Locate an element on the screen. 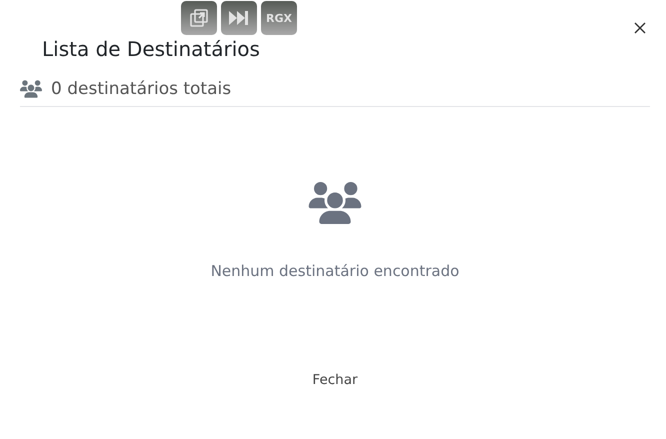 The height and width of the screenshot is (439, 666). skip-button is located at coordinates (239, 18).